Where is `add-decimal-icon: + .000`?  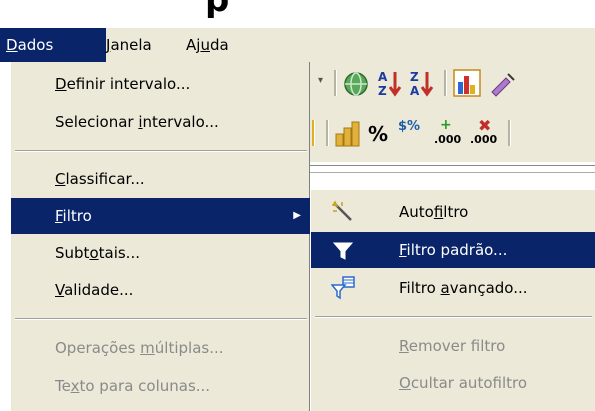 add-decimal-icon: + .000 is located at coordinates (449, 134).